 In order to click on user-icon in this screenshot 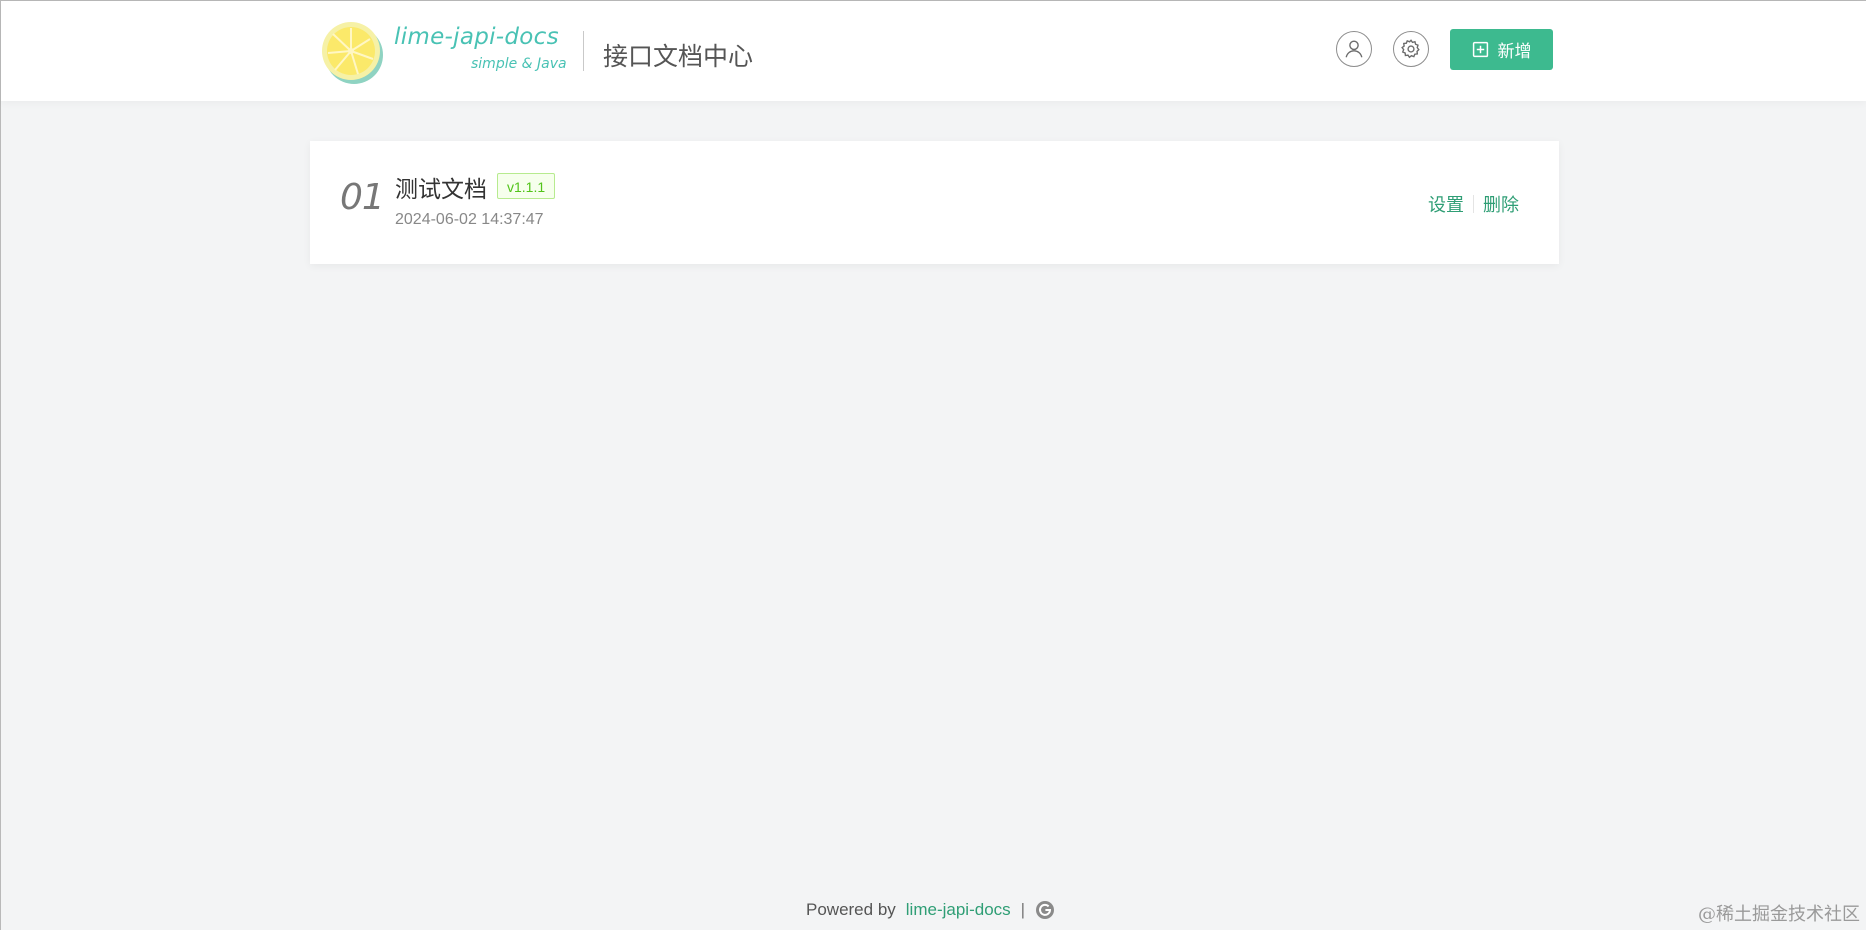, I will do `click(1354, 49)`.